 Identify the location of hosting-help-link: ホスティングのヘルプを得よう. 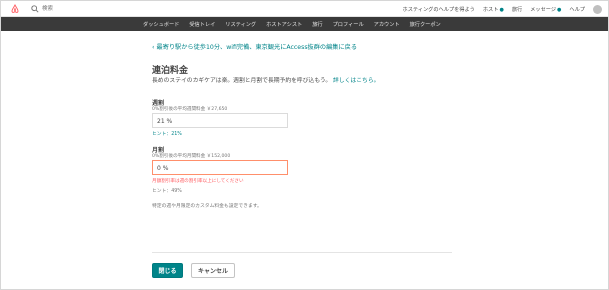
(439, 9).